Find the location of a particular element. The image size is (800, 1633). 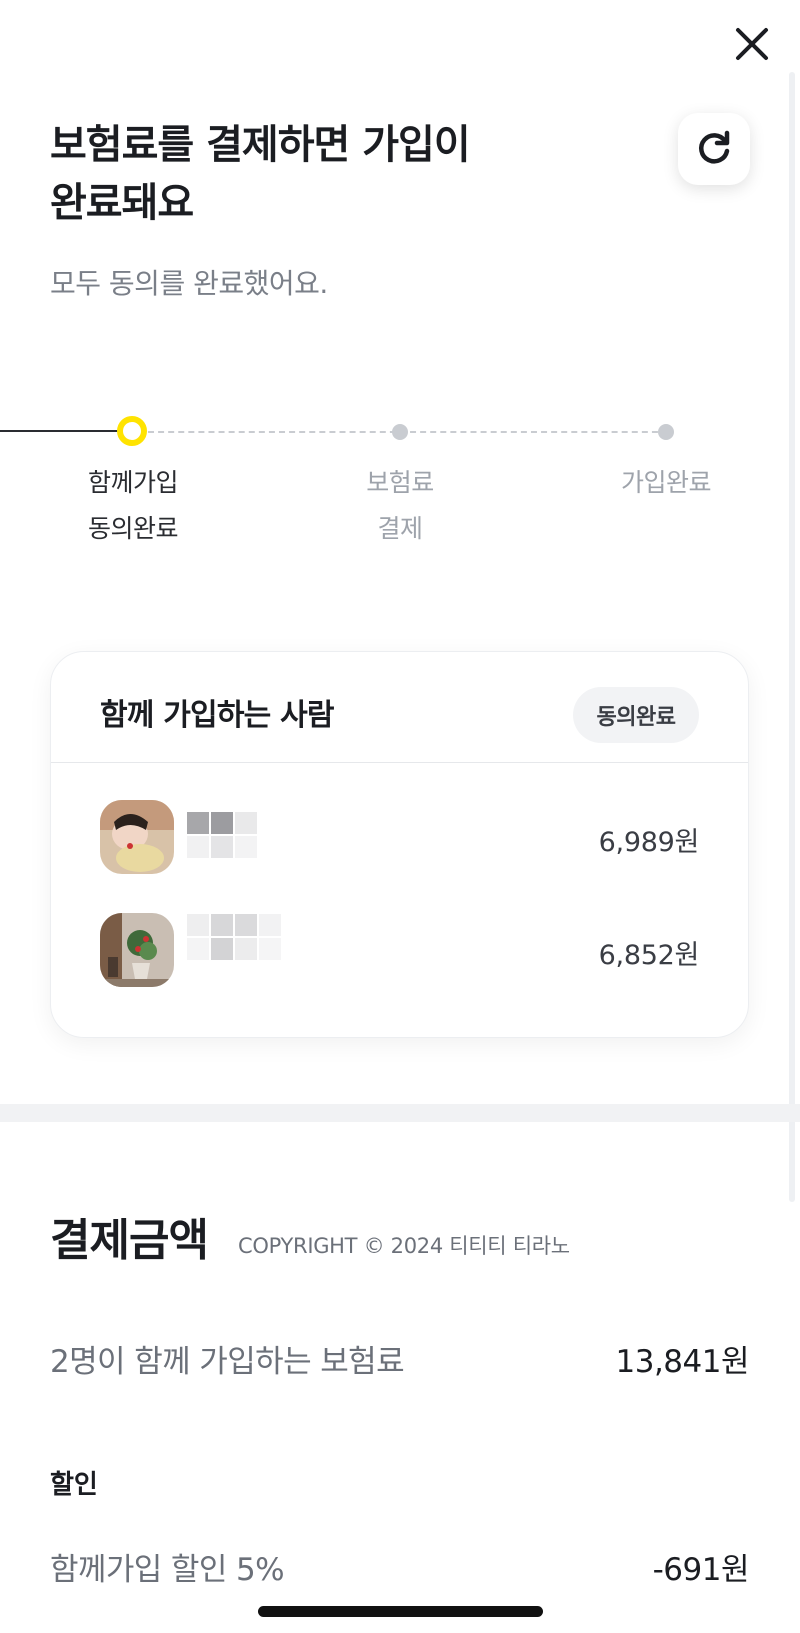

group-discount-label: 함께가입 할인 5% is located at coordinates (167, 1570).